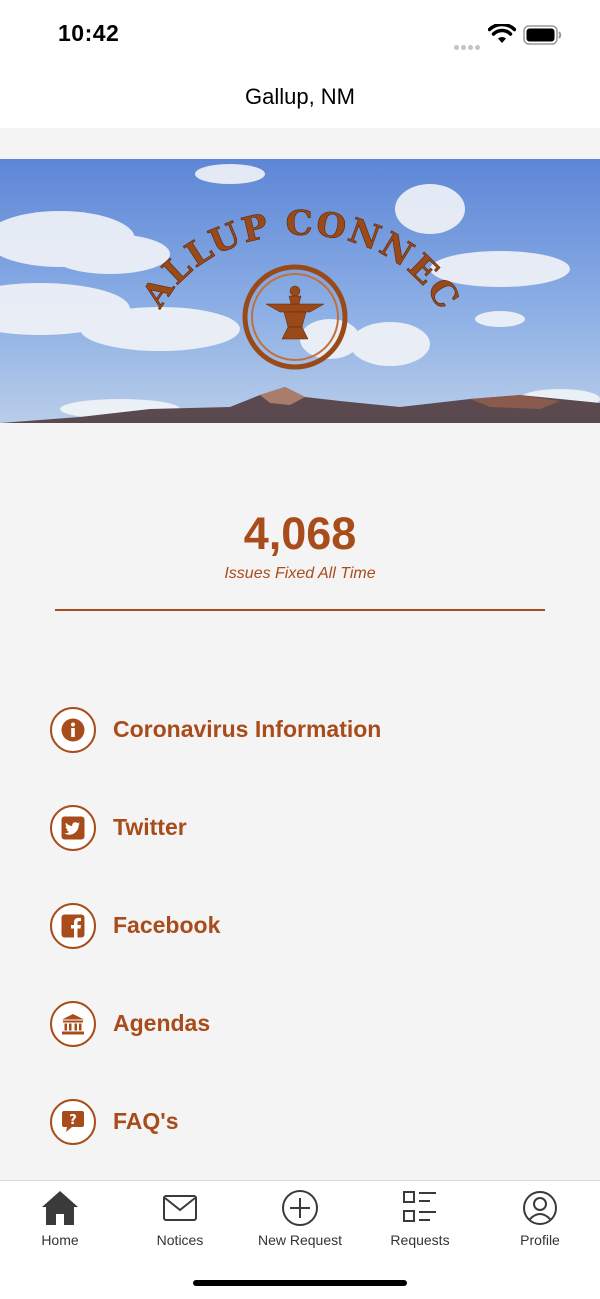 Image resolution: width=600 pixels, height=1299 pixels. I want to click on cellular-signal-icon, so click(468, 46).